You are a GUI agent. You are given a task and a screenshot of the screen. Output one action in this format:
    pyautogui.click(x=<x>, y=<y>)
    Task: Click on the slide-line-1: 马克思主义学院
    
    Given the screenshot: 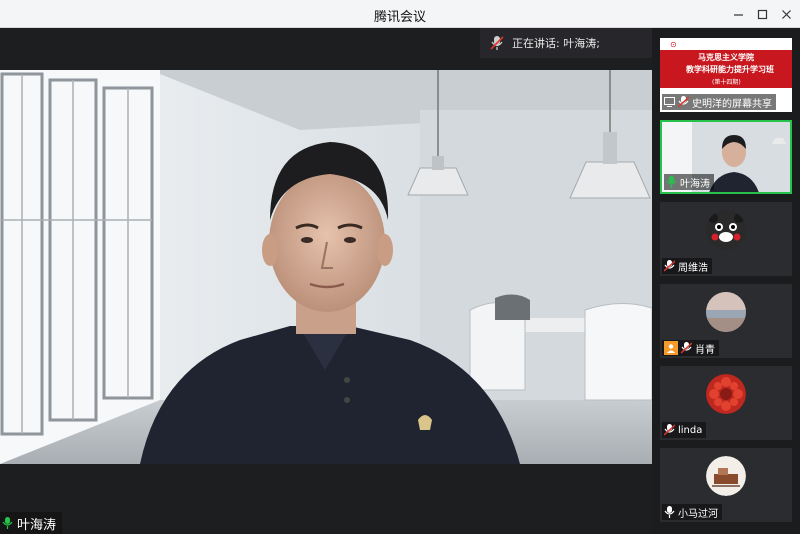 What is the action you would take?
    pyautogui.click(x=726, y=57)
    